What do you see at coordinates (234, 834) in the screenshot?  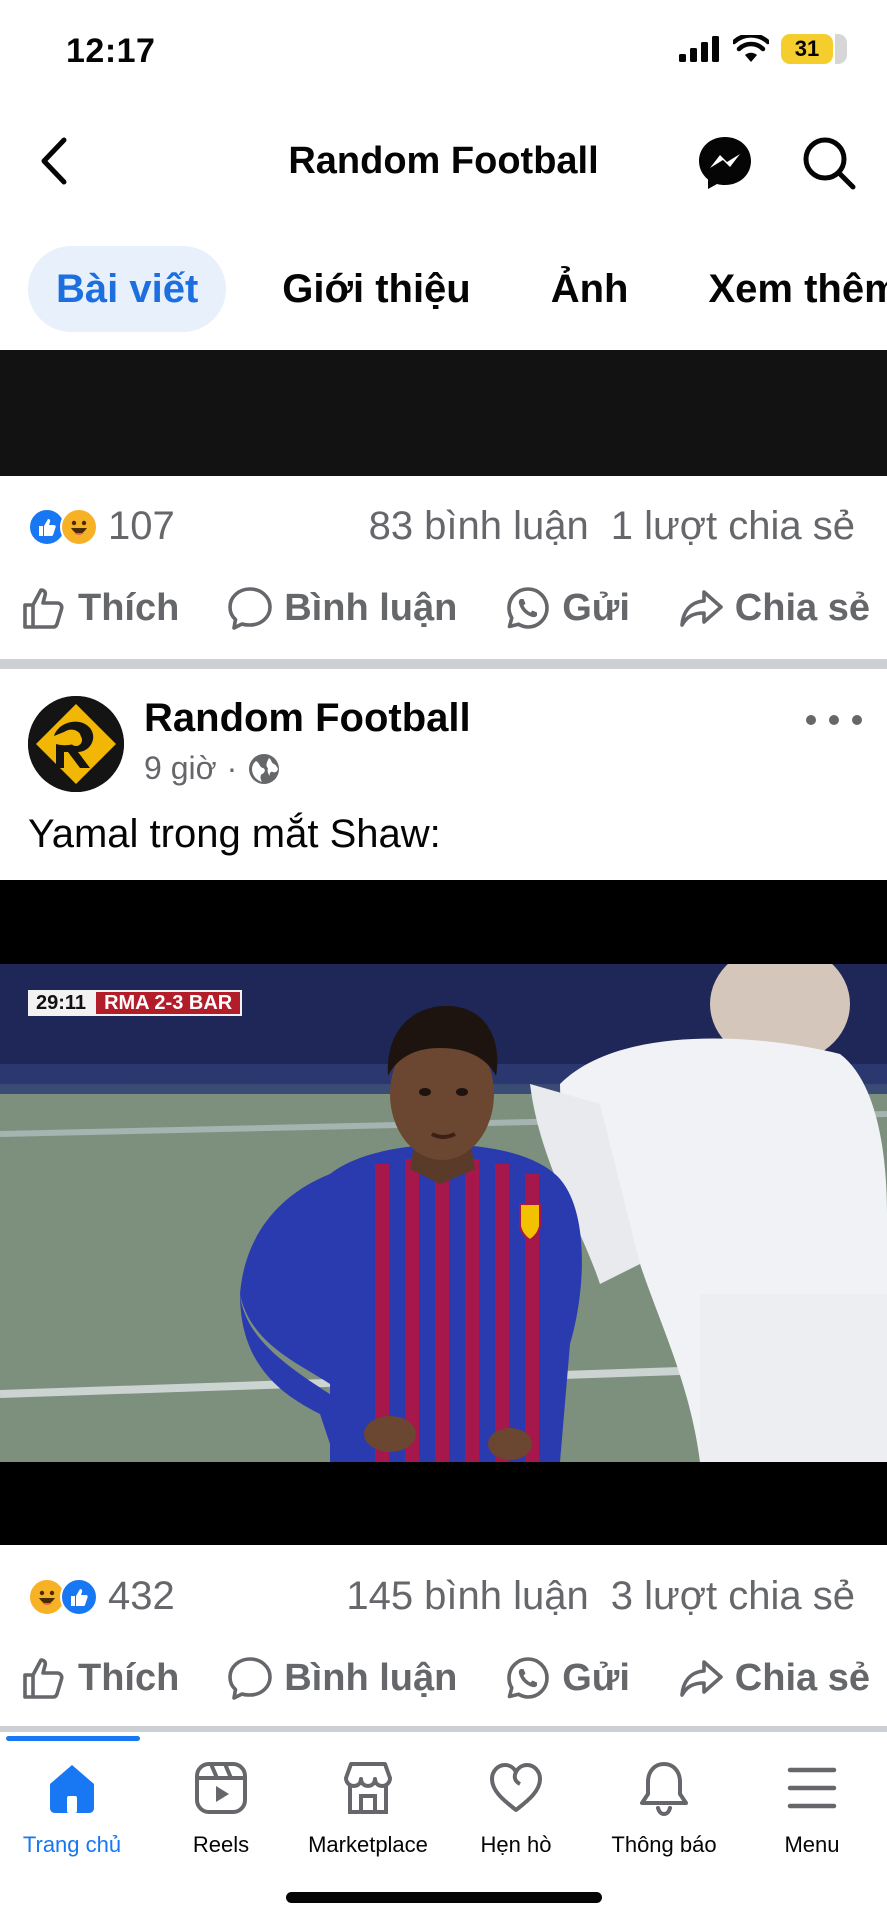 I see `post-text: Yamal trong mắt Shaw:` at bounding box center [234, 834].